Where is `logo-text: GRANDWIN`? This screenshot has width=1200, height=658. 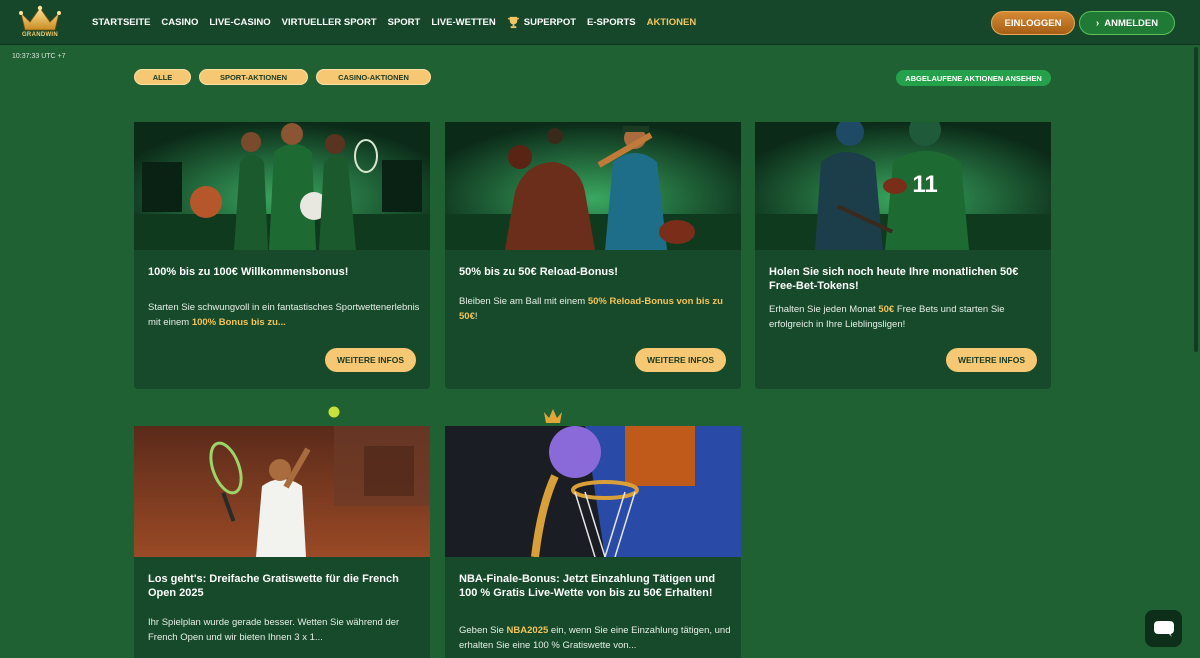
logo-text: GRANDWIN is located at coordinates (40, 35).